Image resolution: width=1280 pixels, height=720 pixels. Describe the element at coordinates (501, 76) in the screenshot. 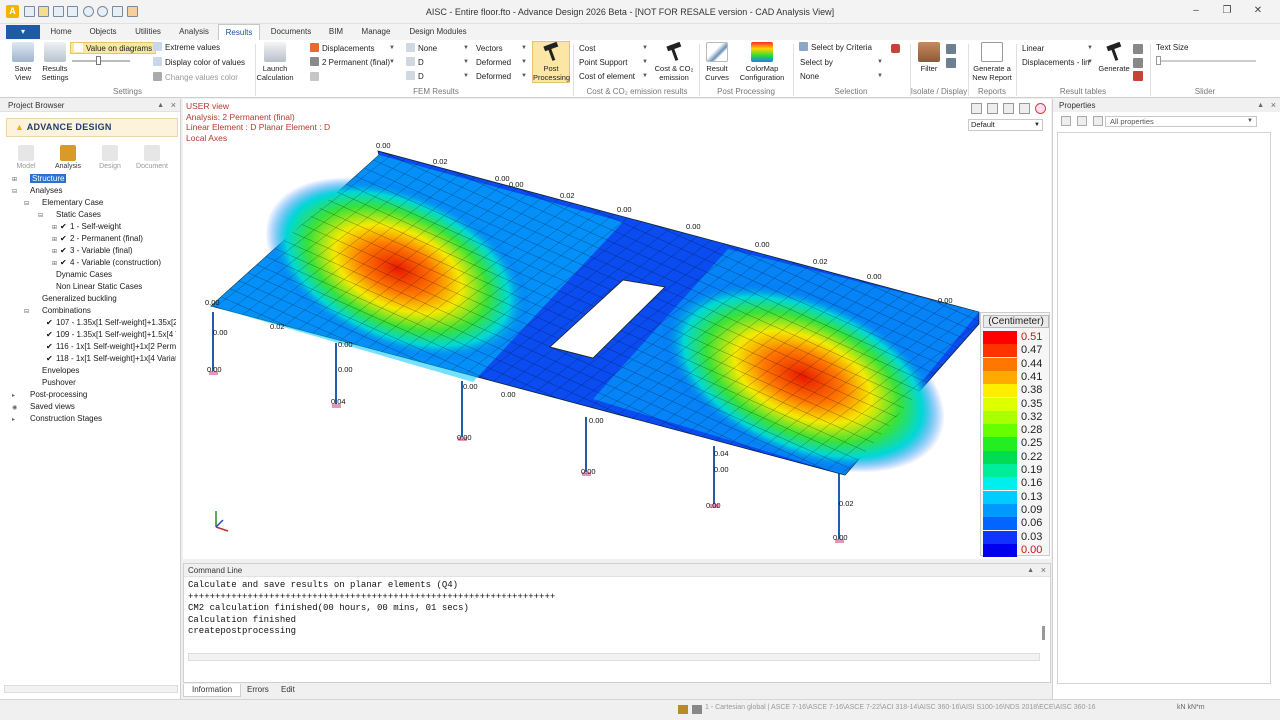

I see `deformed-select-2: Deformed ▼` at that location.